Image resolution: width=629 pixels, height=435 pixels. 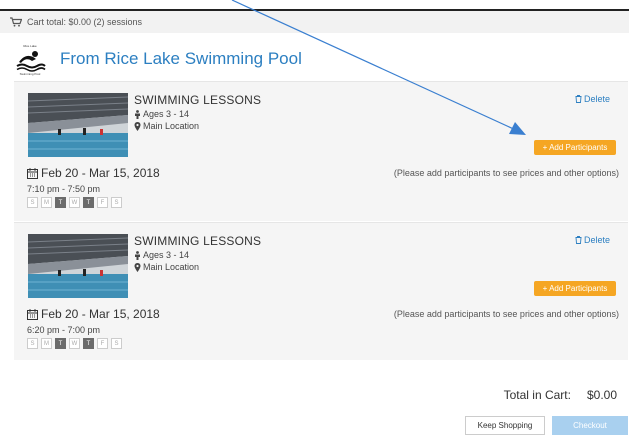 I want to click on session-time: 7:10 pm - 7:50 pm, so click(x=64, y=189).